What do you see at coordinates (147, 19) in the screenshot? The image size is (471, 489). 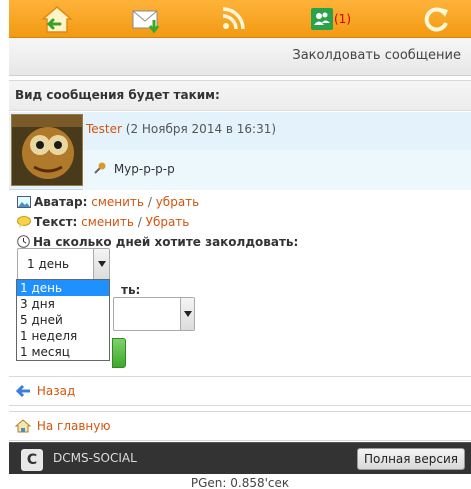 I see `mail-icon` at bounding box center [147, 19].